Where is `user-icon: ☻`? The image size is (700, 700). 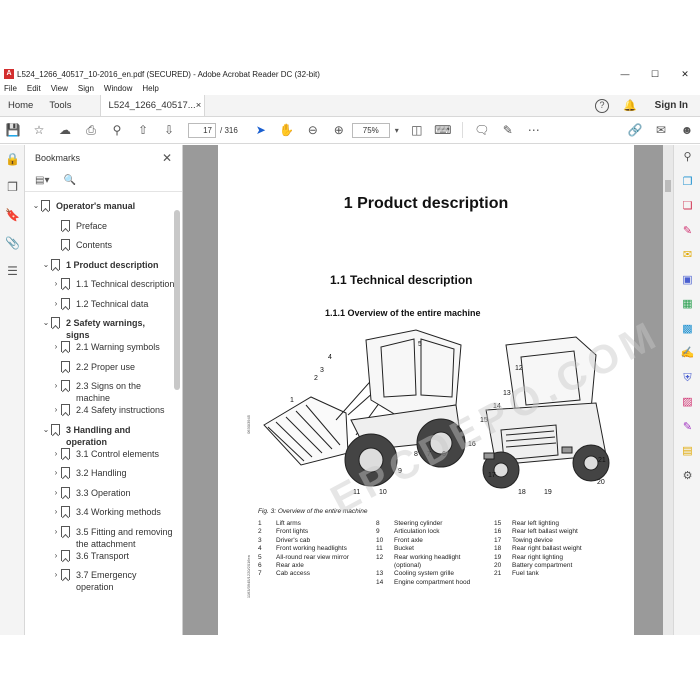
user-icon: ☻ is located at coordinates (687, 130).